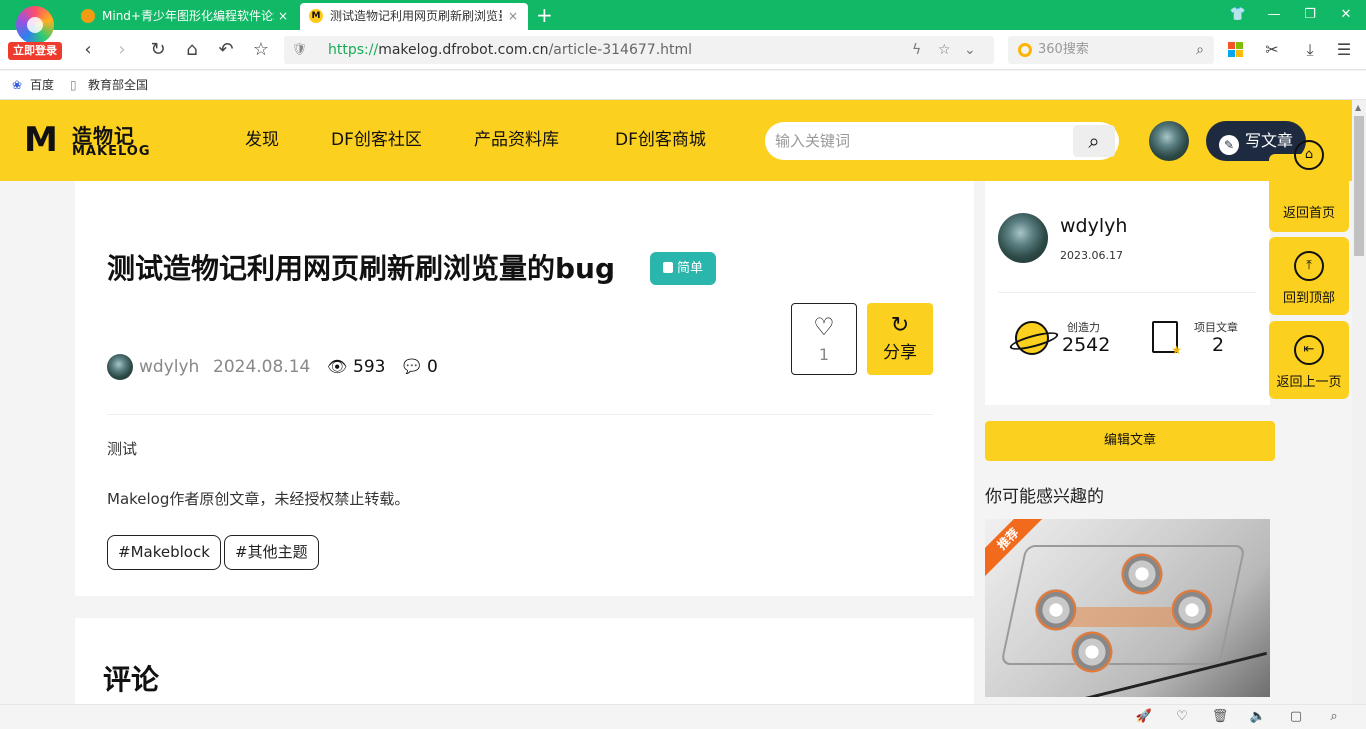 The height and width of the screenshot is (729, 1366). I want to click on browser-360-logo: 立即登录, so click(35, 34).